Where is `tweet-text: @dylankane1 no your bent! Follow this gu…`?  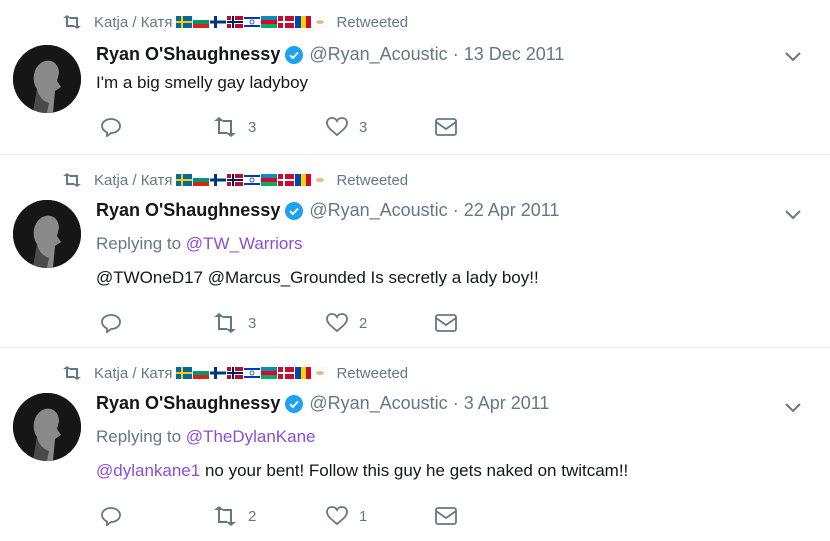
tweet-text: @dylankane1 no your bent! Follow this gu… is located at coordinates (362, 471).